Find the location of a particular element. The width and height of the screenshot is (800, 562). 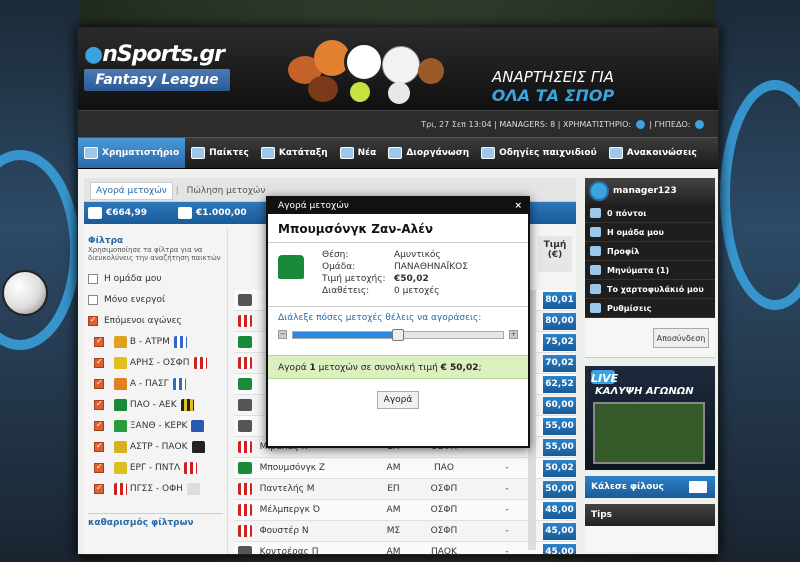

nav-guide: Οδηγίες παιχνιδιού is located at coordinates (539, 153).